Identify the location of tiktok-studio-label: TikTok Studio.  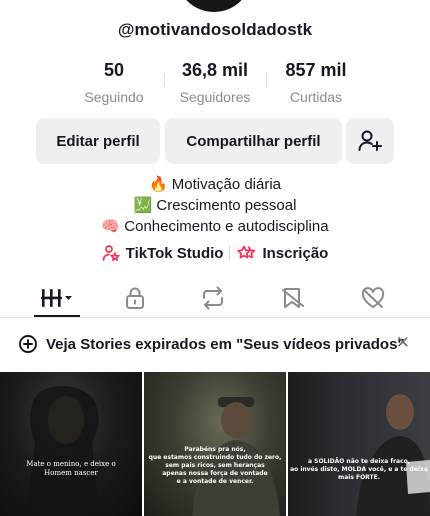
(174, 253).